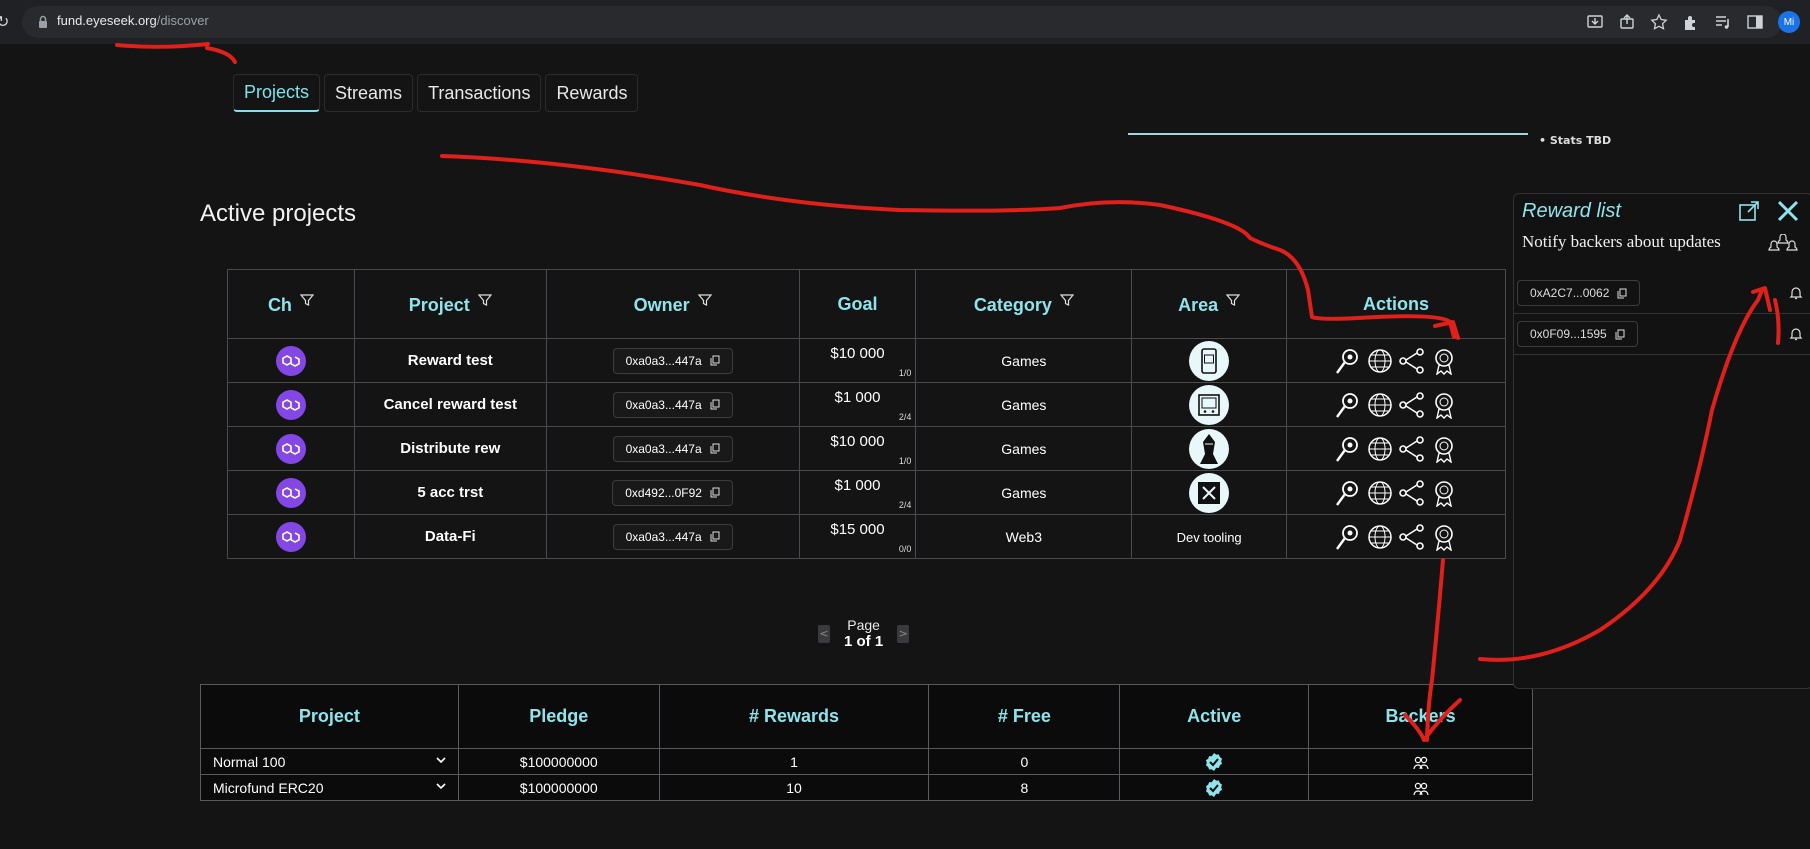 Image resolution: width=1810 pixels, height=849 pixels. Describe the element at coordinates (1788, 211) in the screenshot. I see `close-icon` at that location.